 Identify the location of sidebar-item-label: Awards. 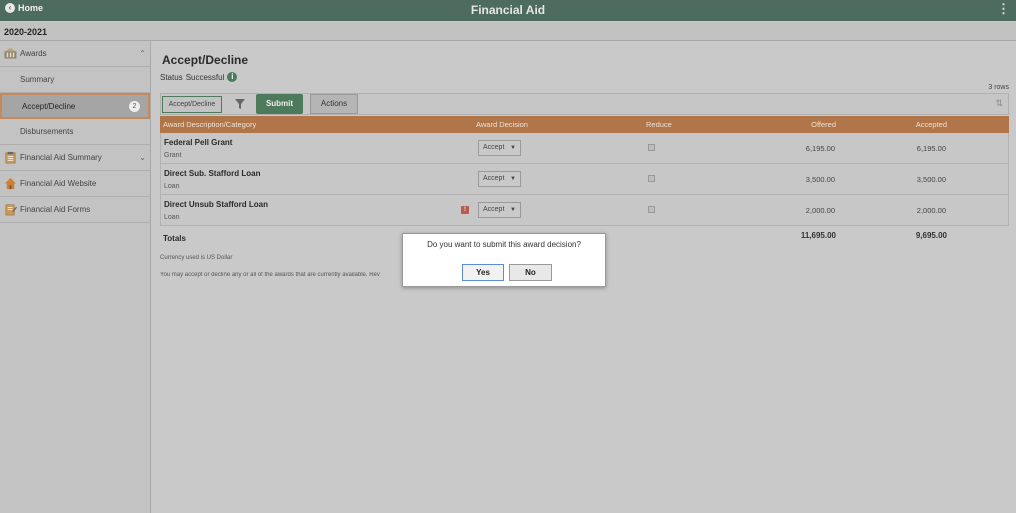
(33, 53).